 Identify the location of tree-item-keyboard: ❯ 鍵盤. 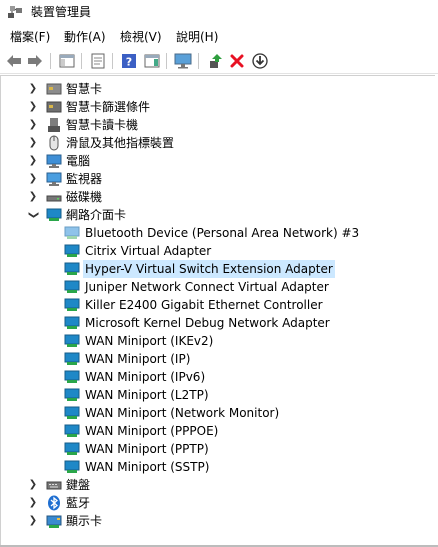
(216, 485).